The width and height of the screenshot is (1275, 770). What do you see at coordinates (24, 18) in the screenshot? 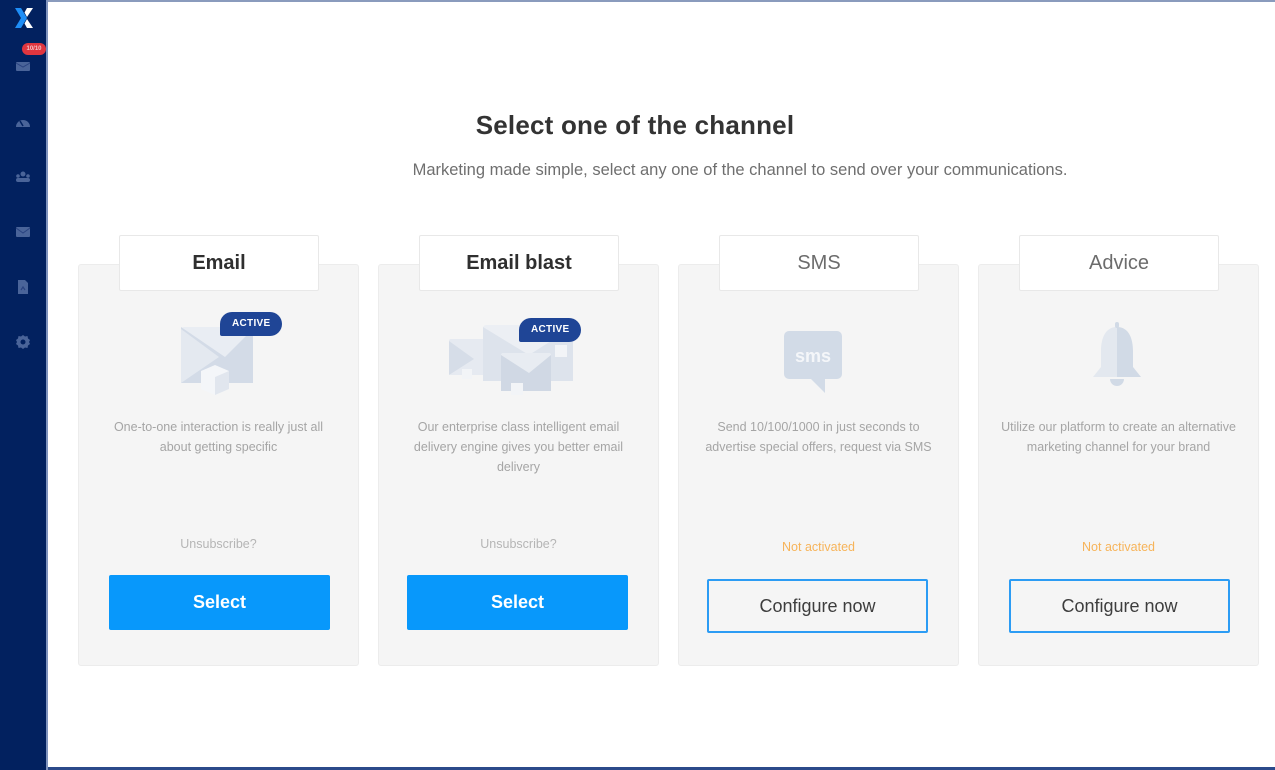
I see `x-logo-icon` at bounding box center [24, 18].